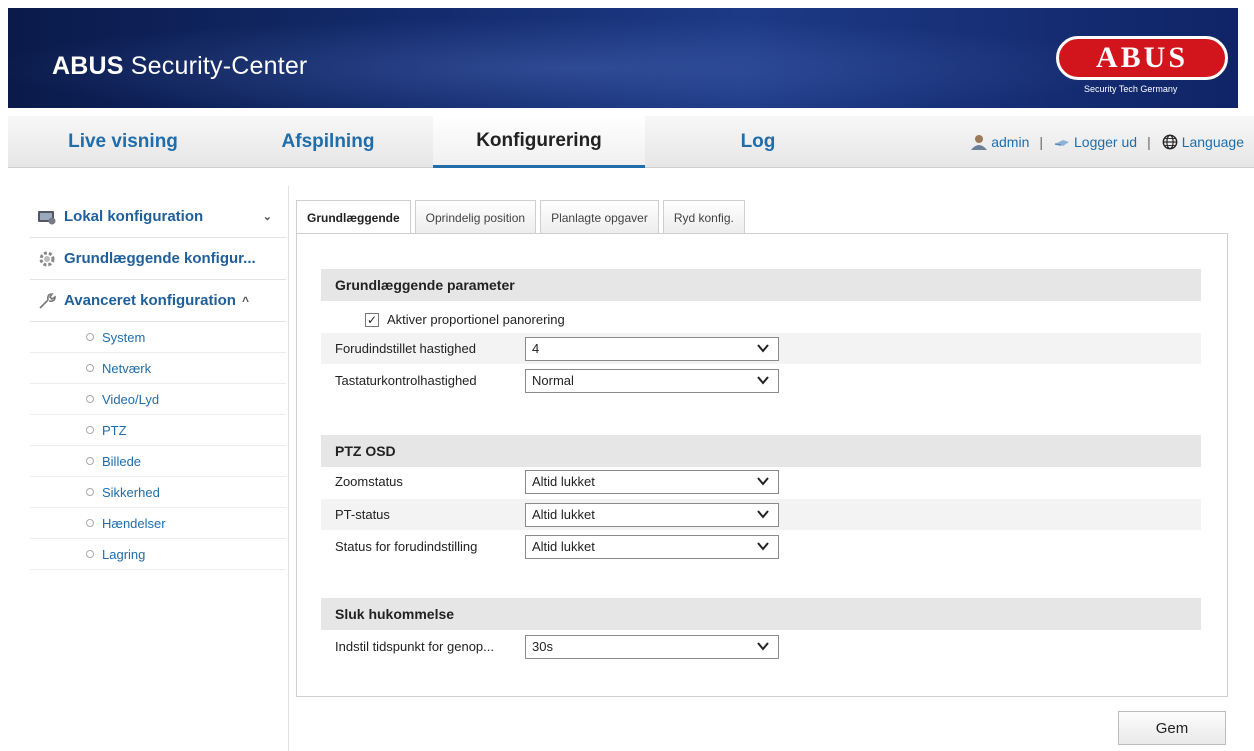 The height and width of the screenshot is (751, 1254). What do you see at coordinates (761, 451) in the screenshot?
I see `section-osd-title: PTZ OSD` at bounding box center [761, 451].